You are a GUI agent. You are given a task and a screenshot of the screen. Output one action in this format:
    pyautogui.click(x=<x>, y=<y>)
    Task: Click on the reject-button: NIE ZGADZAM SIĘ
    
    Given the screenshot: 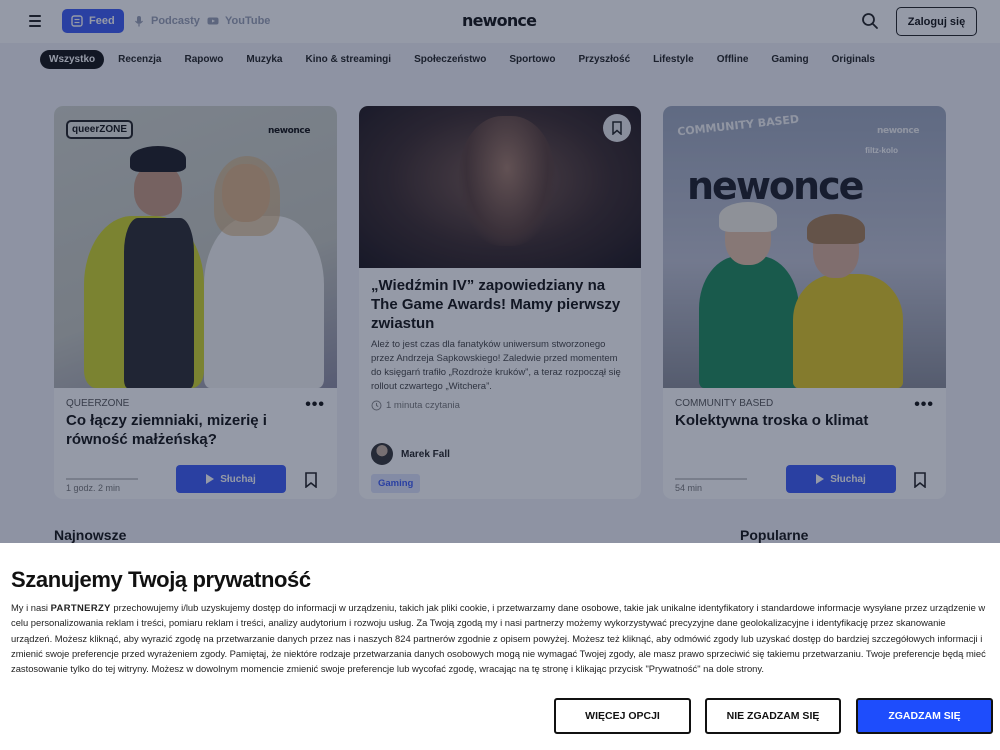 What is the action you would take?
    pyautogui.click(x=773, y=716)
    